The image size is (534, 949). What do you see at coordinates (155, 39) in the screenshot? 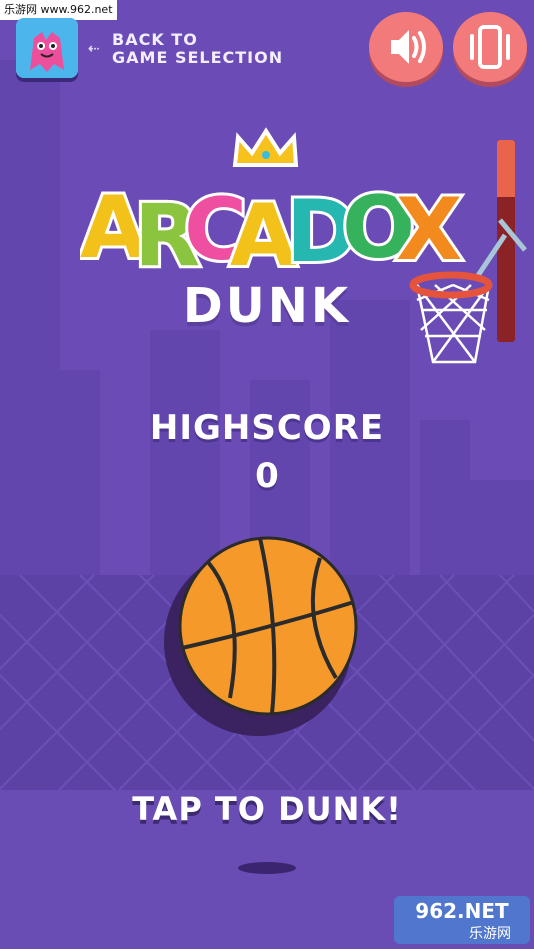
I see `back-label-line1: BACK TO` at bounding box center [155, 39].